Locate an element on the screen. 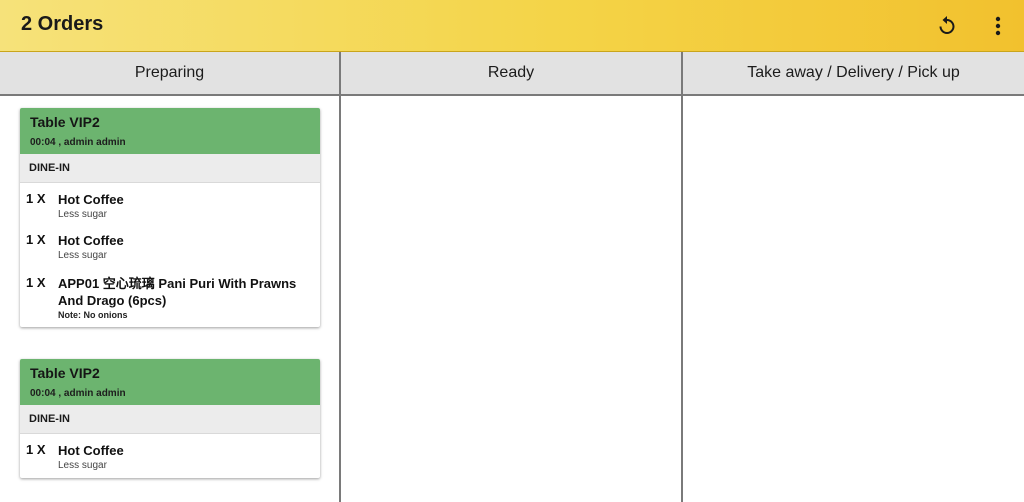 This screenshot has height=502, width=1024. more-options-button is located at coordinates (998, 26).